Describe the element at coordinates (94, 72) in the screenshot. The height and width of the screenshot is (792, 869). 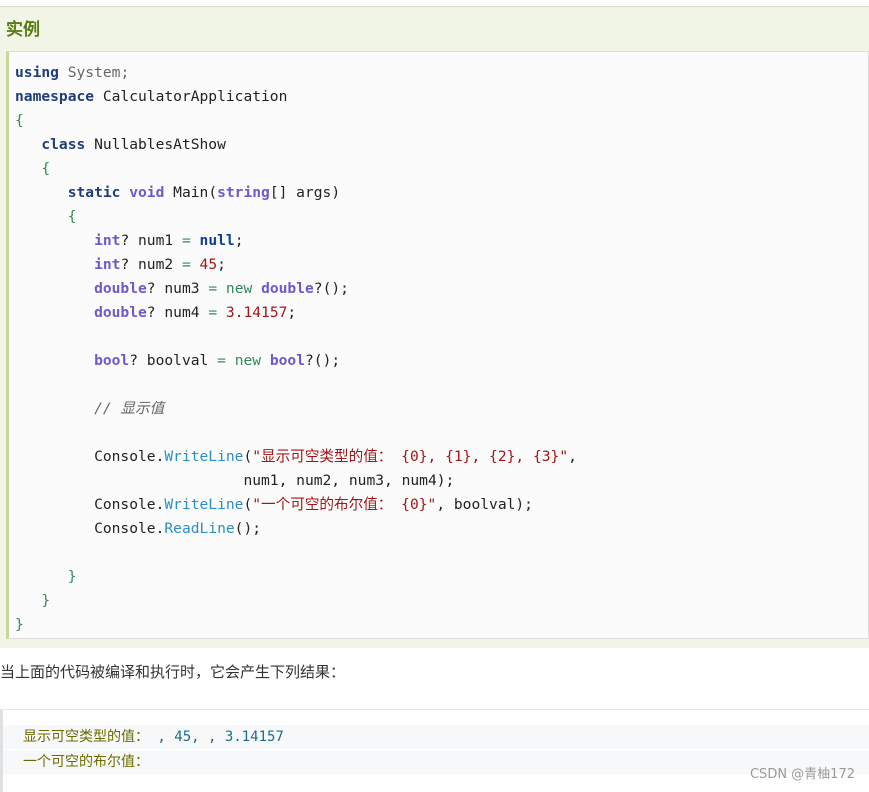
I see `code-token: System;` at that location.